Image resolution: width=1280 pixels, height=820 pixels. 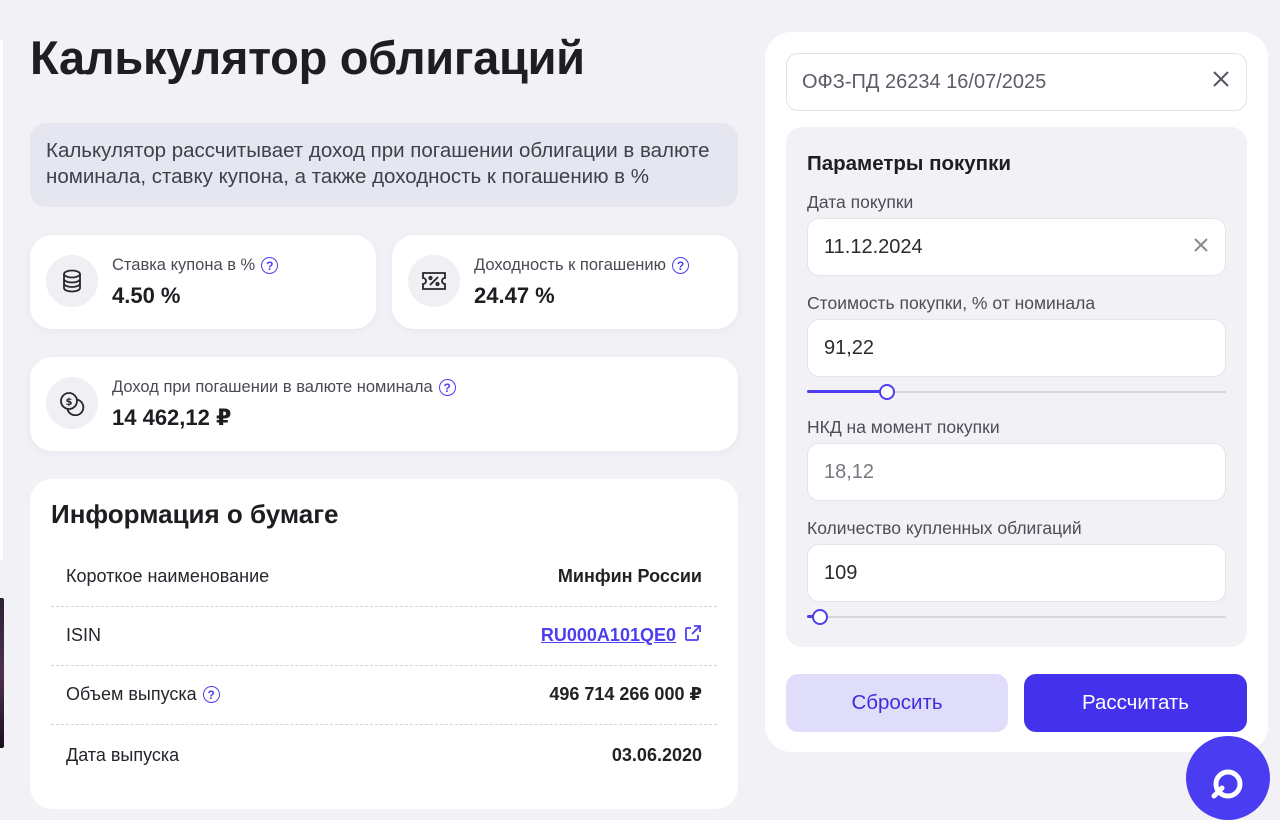 I want to click on row-key: Дата выпуска, so click(x=123, y=754).